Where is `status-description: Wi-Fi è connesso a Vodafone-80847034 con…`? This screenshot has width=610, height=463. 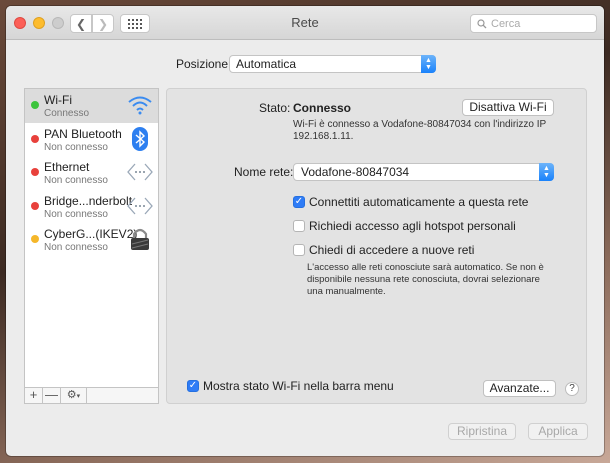
status-description: Wi-Fi è connesso a Vodafone-80847034 con… is located at coordinates (419, 130).